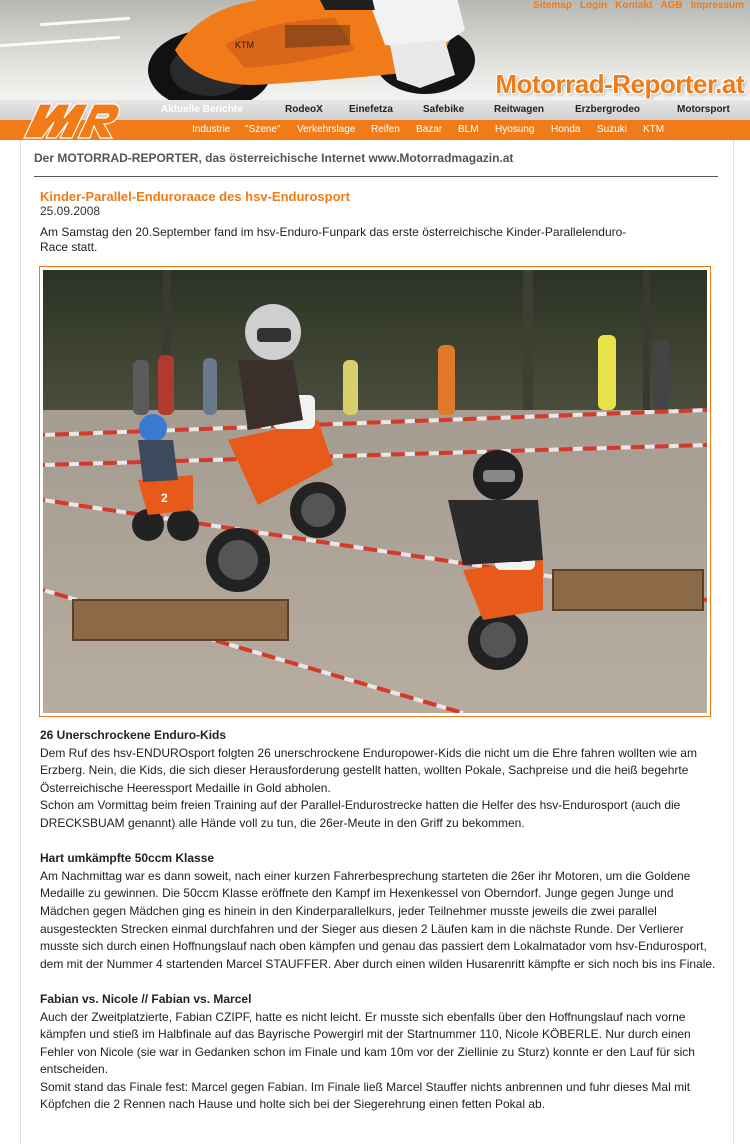 The height and width of the screenshot is (1144, 750). Describe the element at coordinates (443, 109) in the screenshot. I see `nav-safebike: Safebike` at that location.